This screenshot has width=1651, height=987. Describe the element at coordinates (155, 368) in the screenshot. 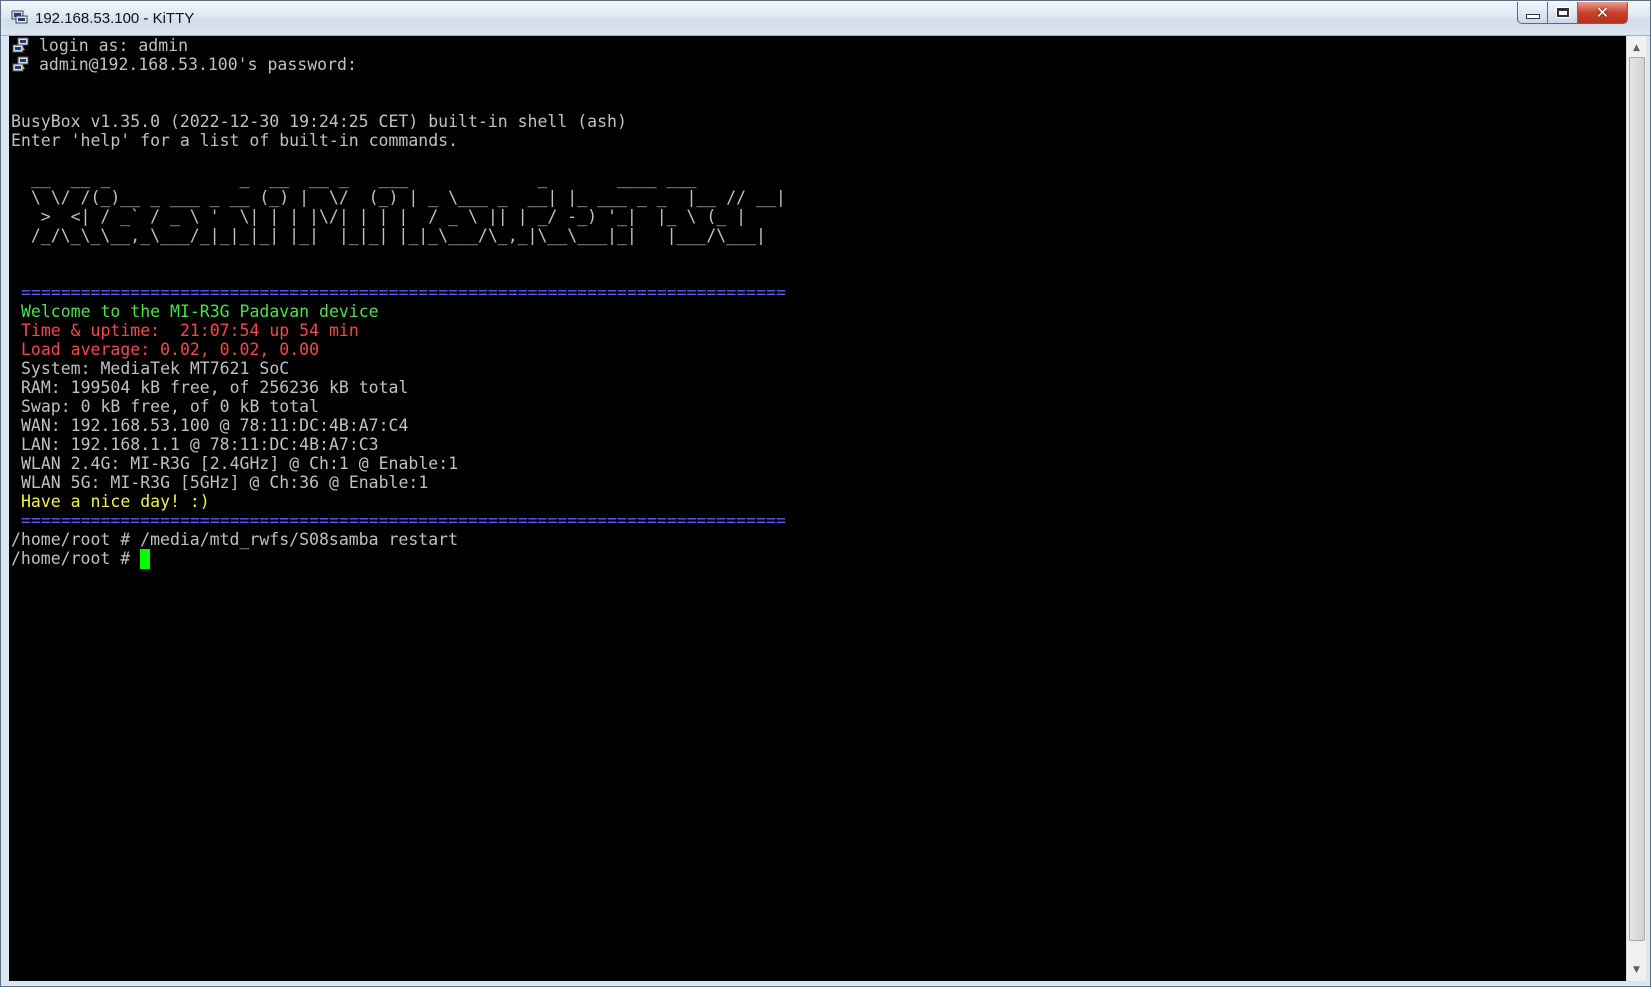

I see `system-line: System: MediaTek MT7621 SoC` at that location.